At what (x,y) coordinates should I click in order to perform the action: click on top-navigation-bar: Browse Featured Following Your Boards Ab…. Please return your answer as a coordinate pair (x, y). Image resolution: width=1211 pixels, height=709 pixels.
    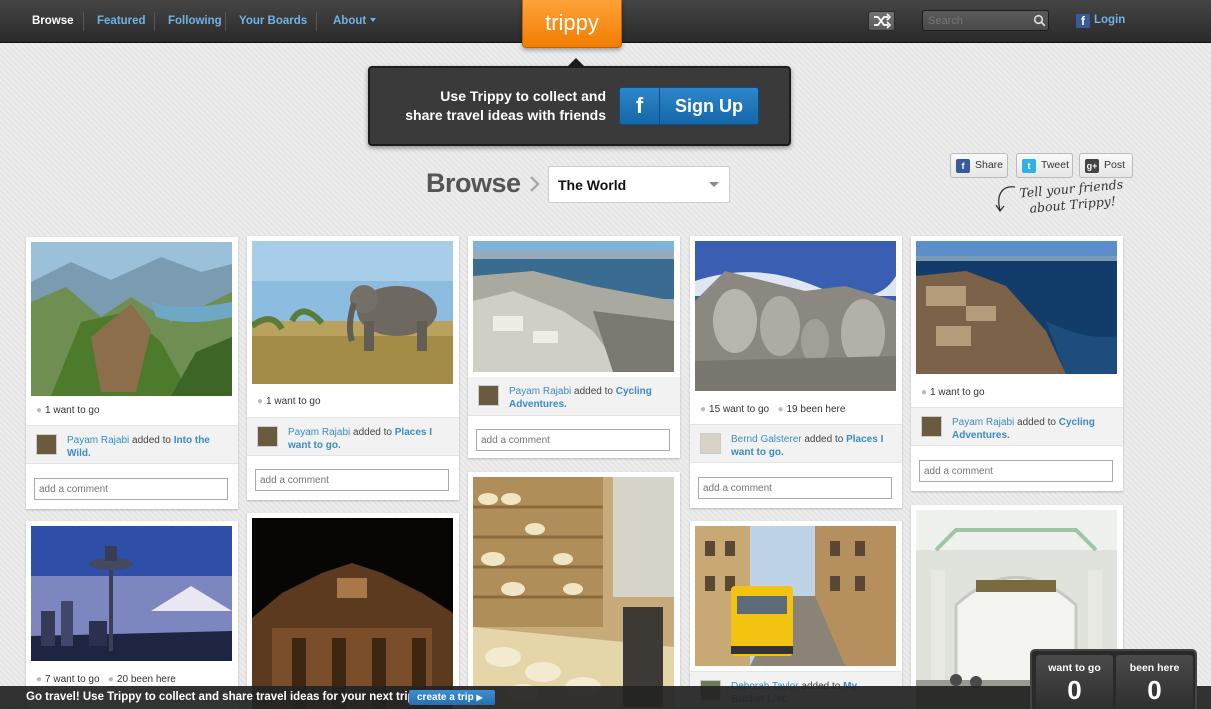
    Looking at the image, I should click on (605, 24).